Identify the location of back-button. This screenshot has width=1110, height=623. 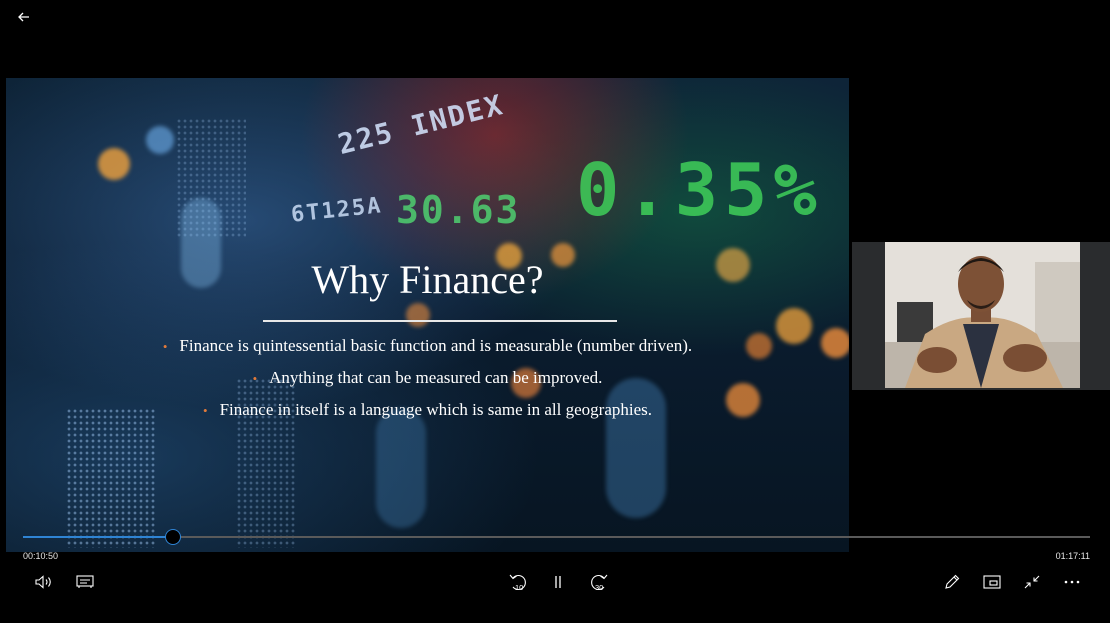
(24, 17).